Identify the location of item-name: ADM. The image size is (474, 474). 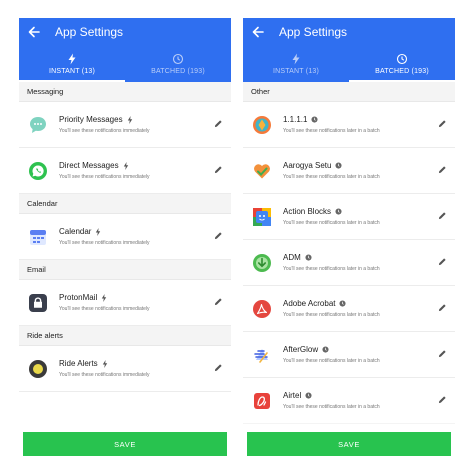
(292, 257).